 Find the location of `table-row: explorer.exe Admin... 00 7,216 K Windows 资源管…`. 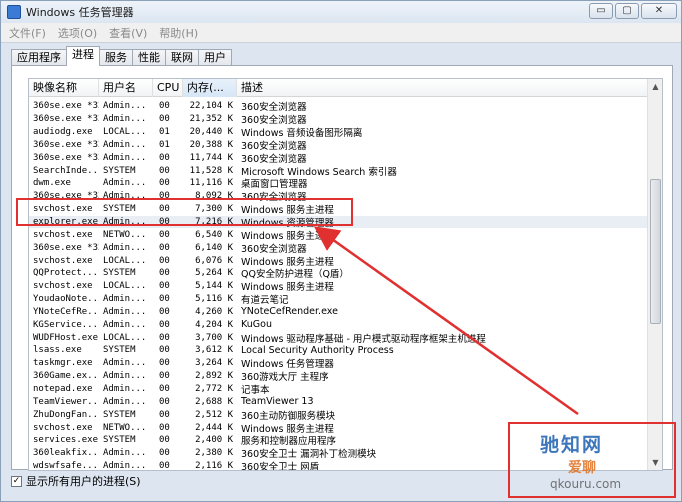

table-row: explorer.exe Admin... 00 7,216 K Windows 资源管… is located at coordinates (339, 222).